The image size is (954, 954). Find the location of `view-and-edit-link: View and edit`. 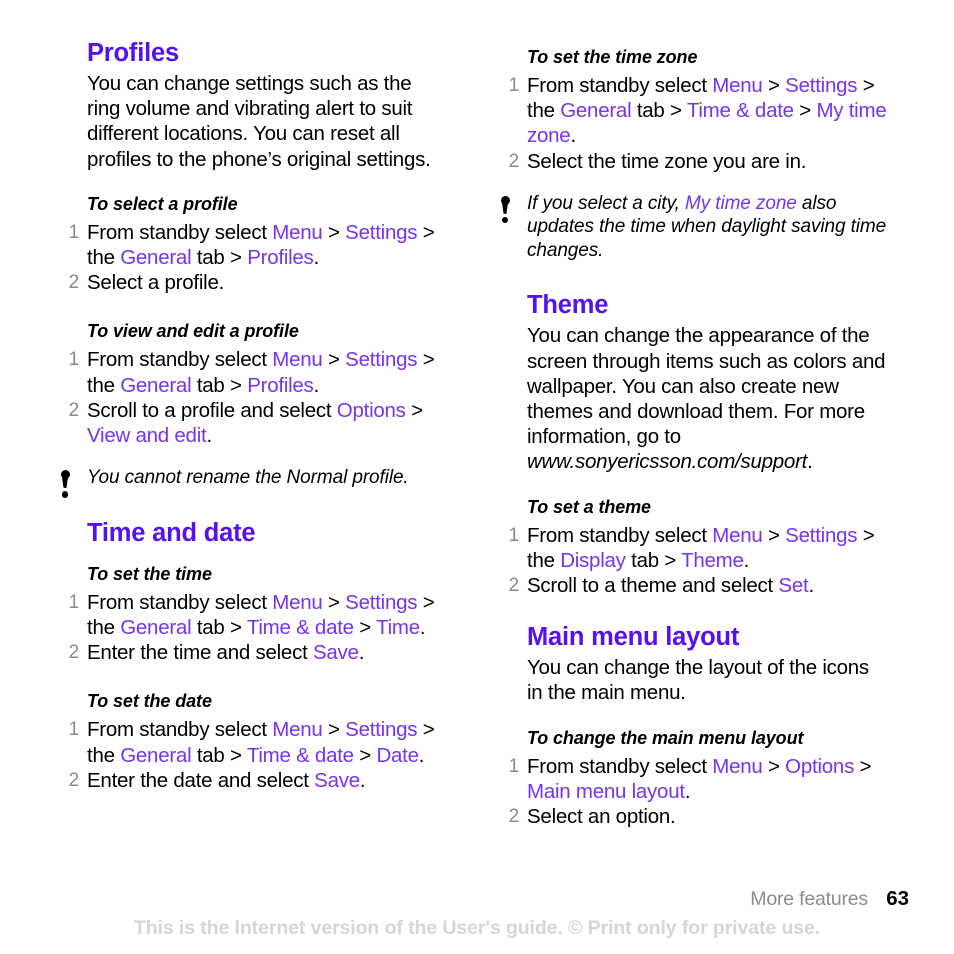

view-and-edit-link: View and edit is located at coordinates (147, 435).